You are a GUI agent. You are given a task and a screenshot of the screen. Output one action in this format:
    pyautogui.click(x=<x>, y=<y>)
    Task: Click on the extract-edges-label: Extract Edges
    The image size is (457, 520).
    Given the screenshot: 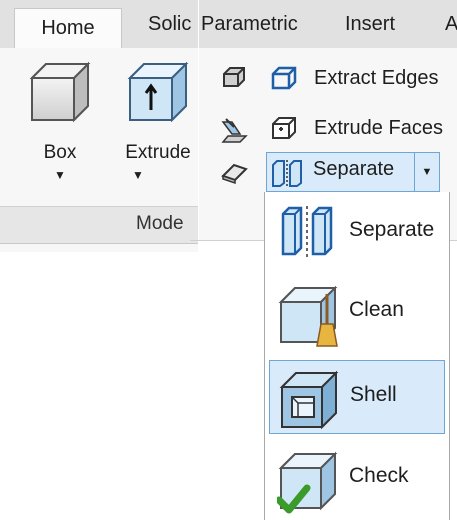 What is the action you would take?
    pyautogui.click(x=376, y=78)
    